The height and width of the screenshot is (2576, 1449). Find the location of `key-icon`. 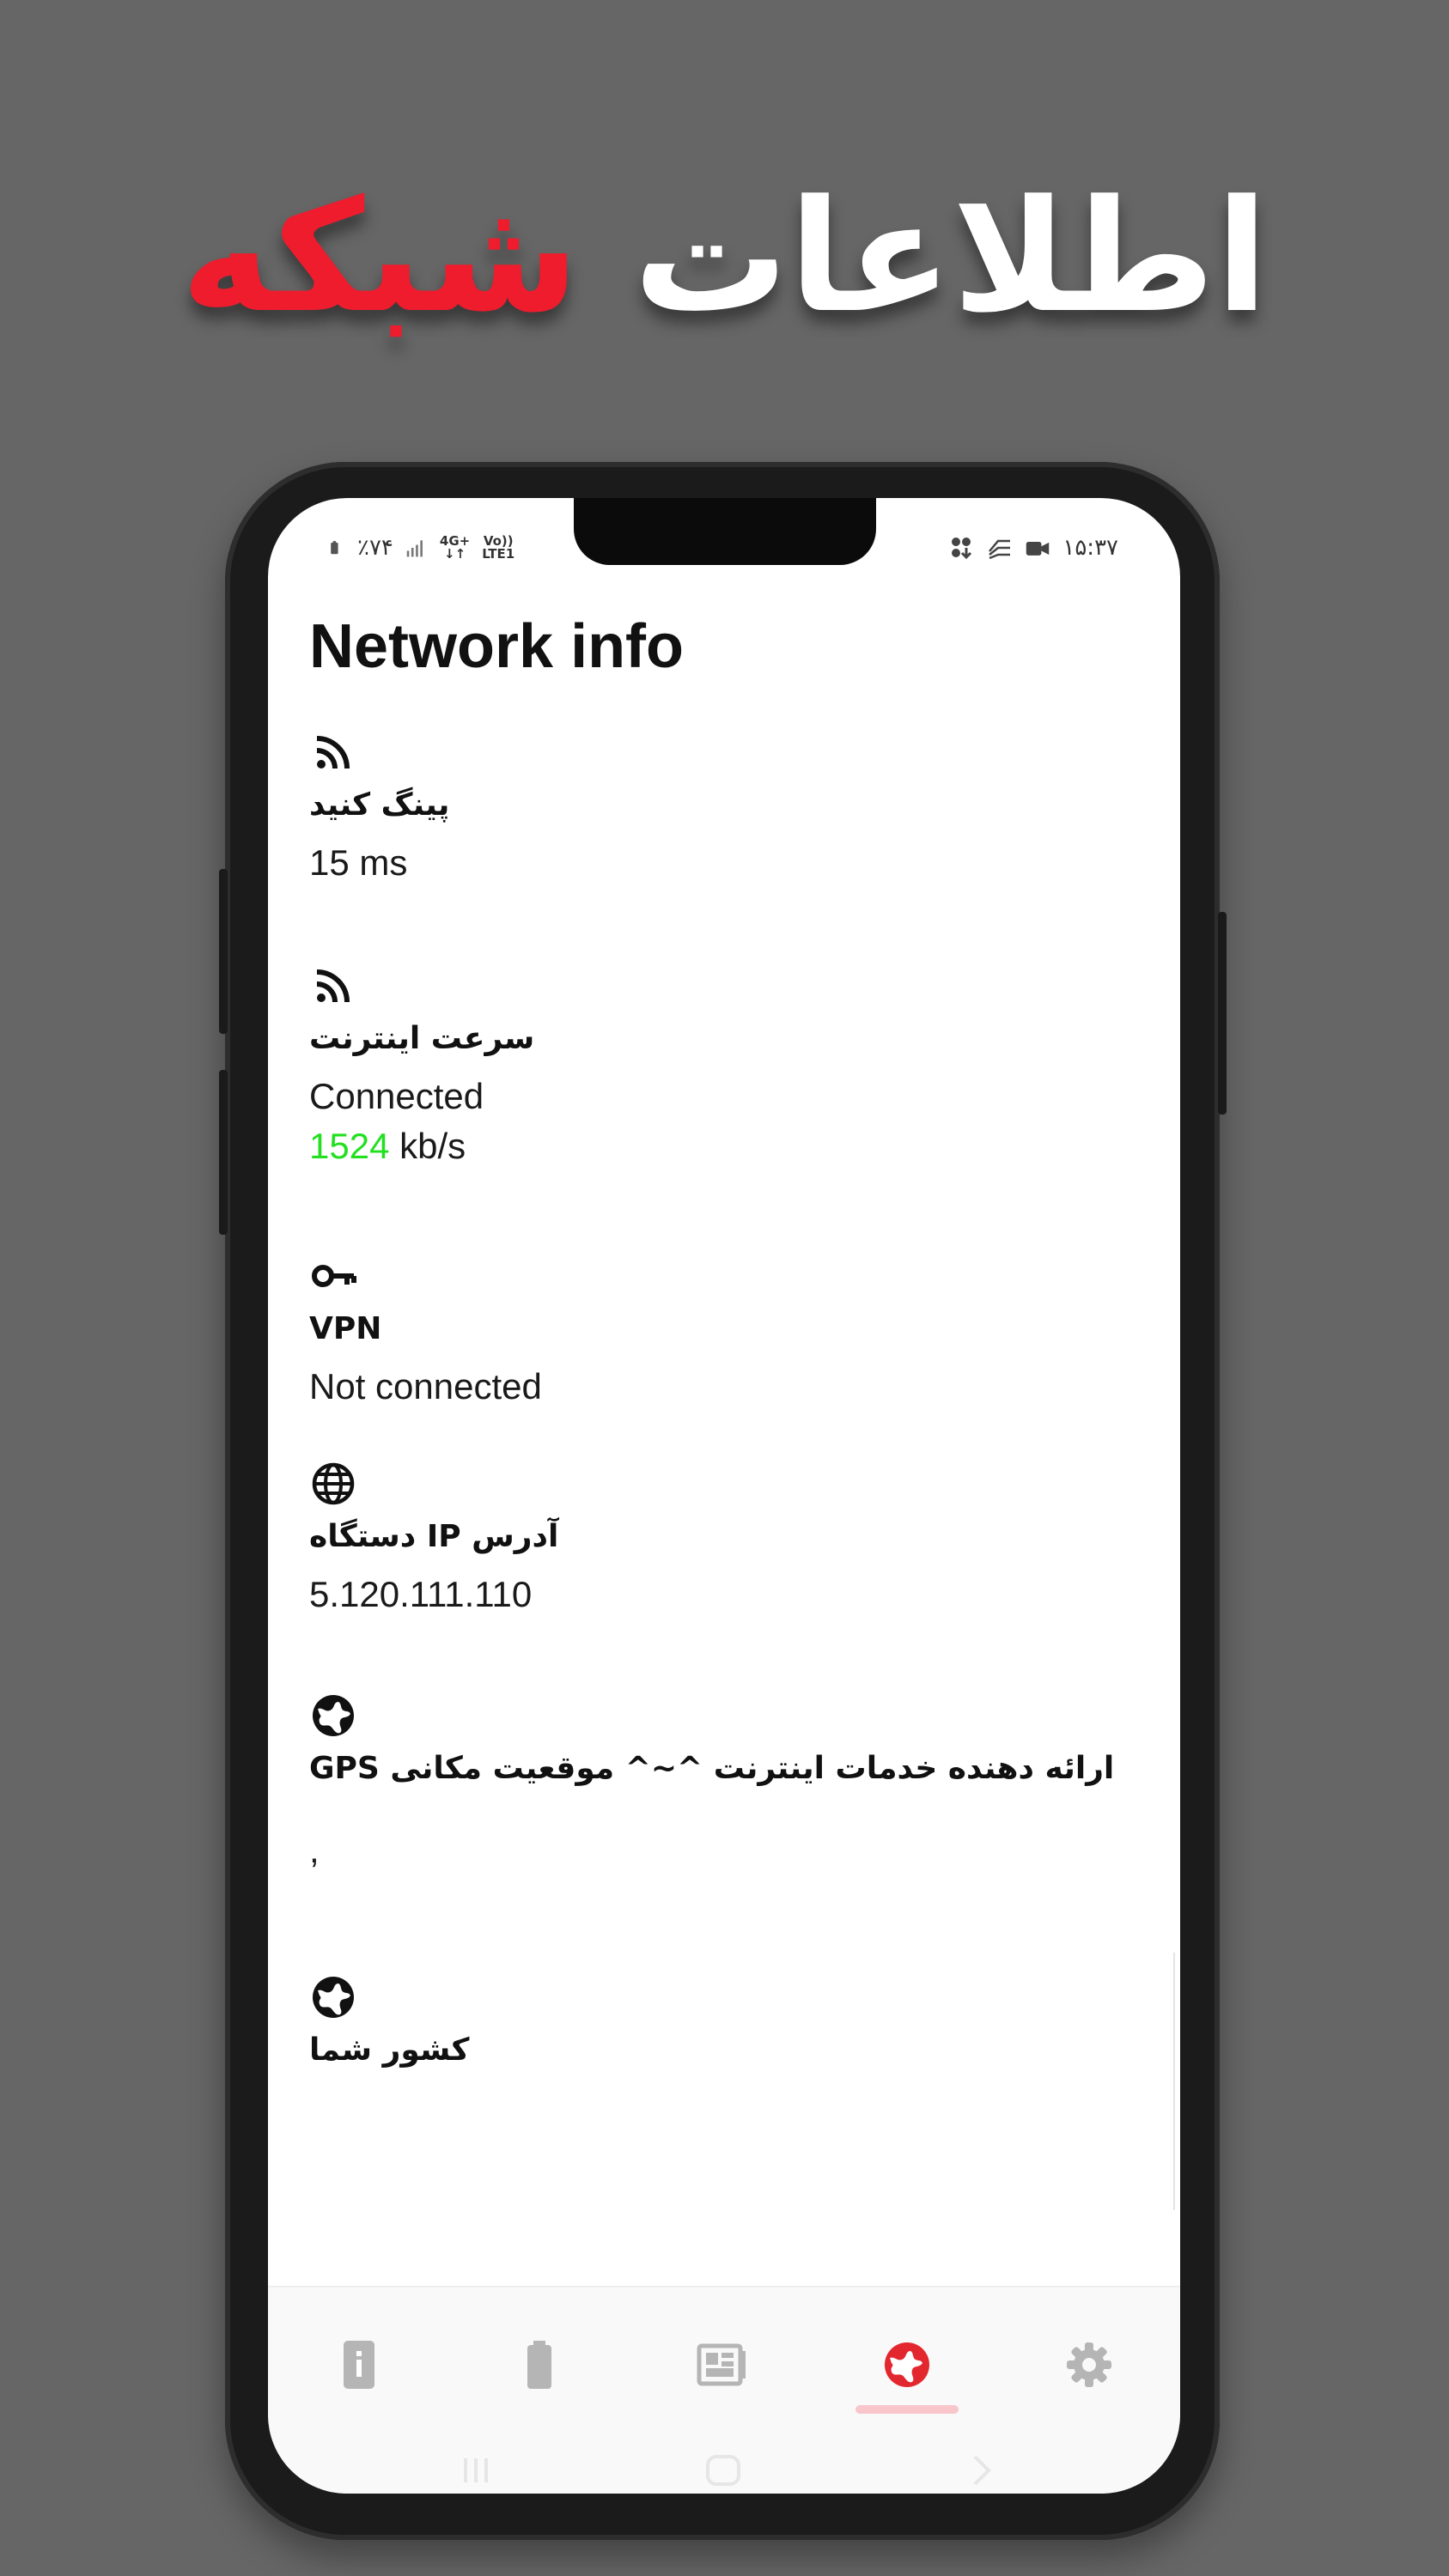

key-icon is located at coordinates (334, 1276).